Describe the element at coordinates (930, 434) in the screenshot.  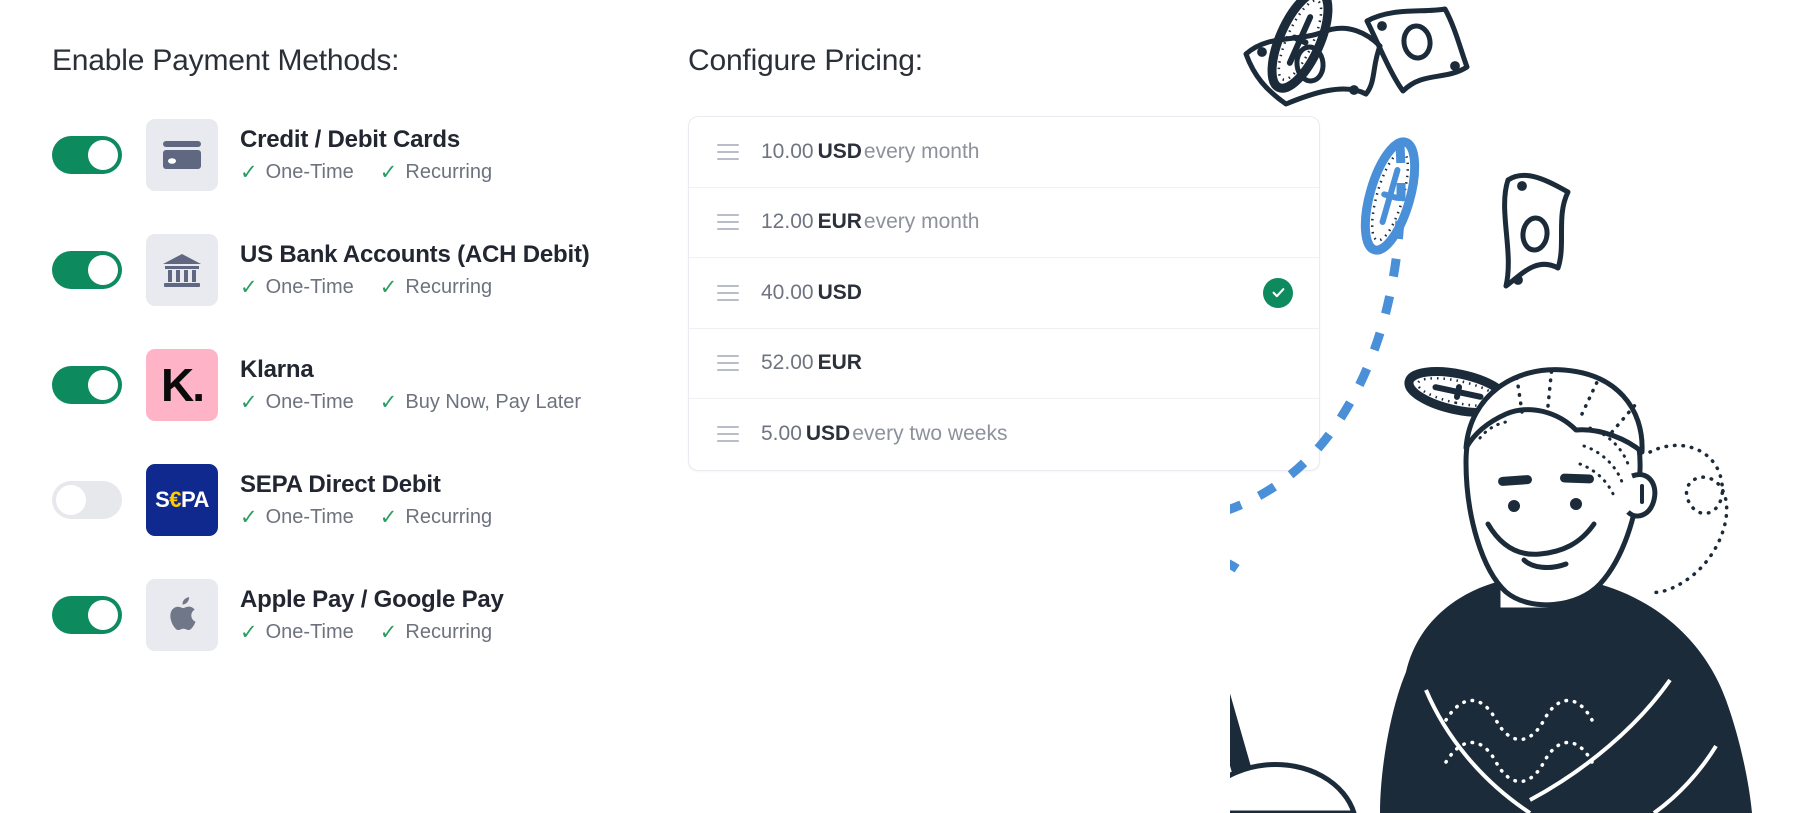
I see `price-period: every two weeks` at that location.